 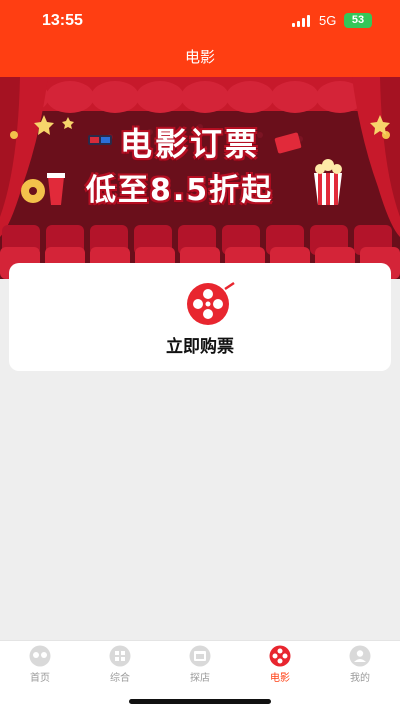 What do you see at coordinates (200, 344) in the screenshot?
I see `buy-ticket-button: 立即购票` at bounding box center [200, 344].